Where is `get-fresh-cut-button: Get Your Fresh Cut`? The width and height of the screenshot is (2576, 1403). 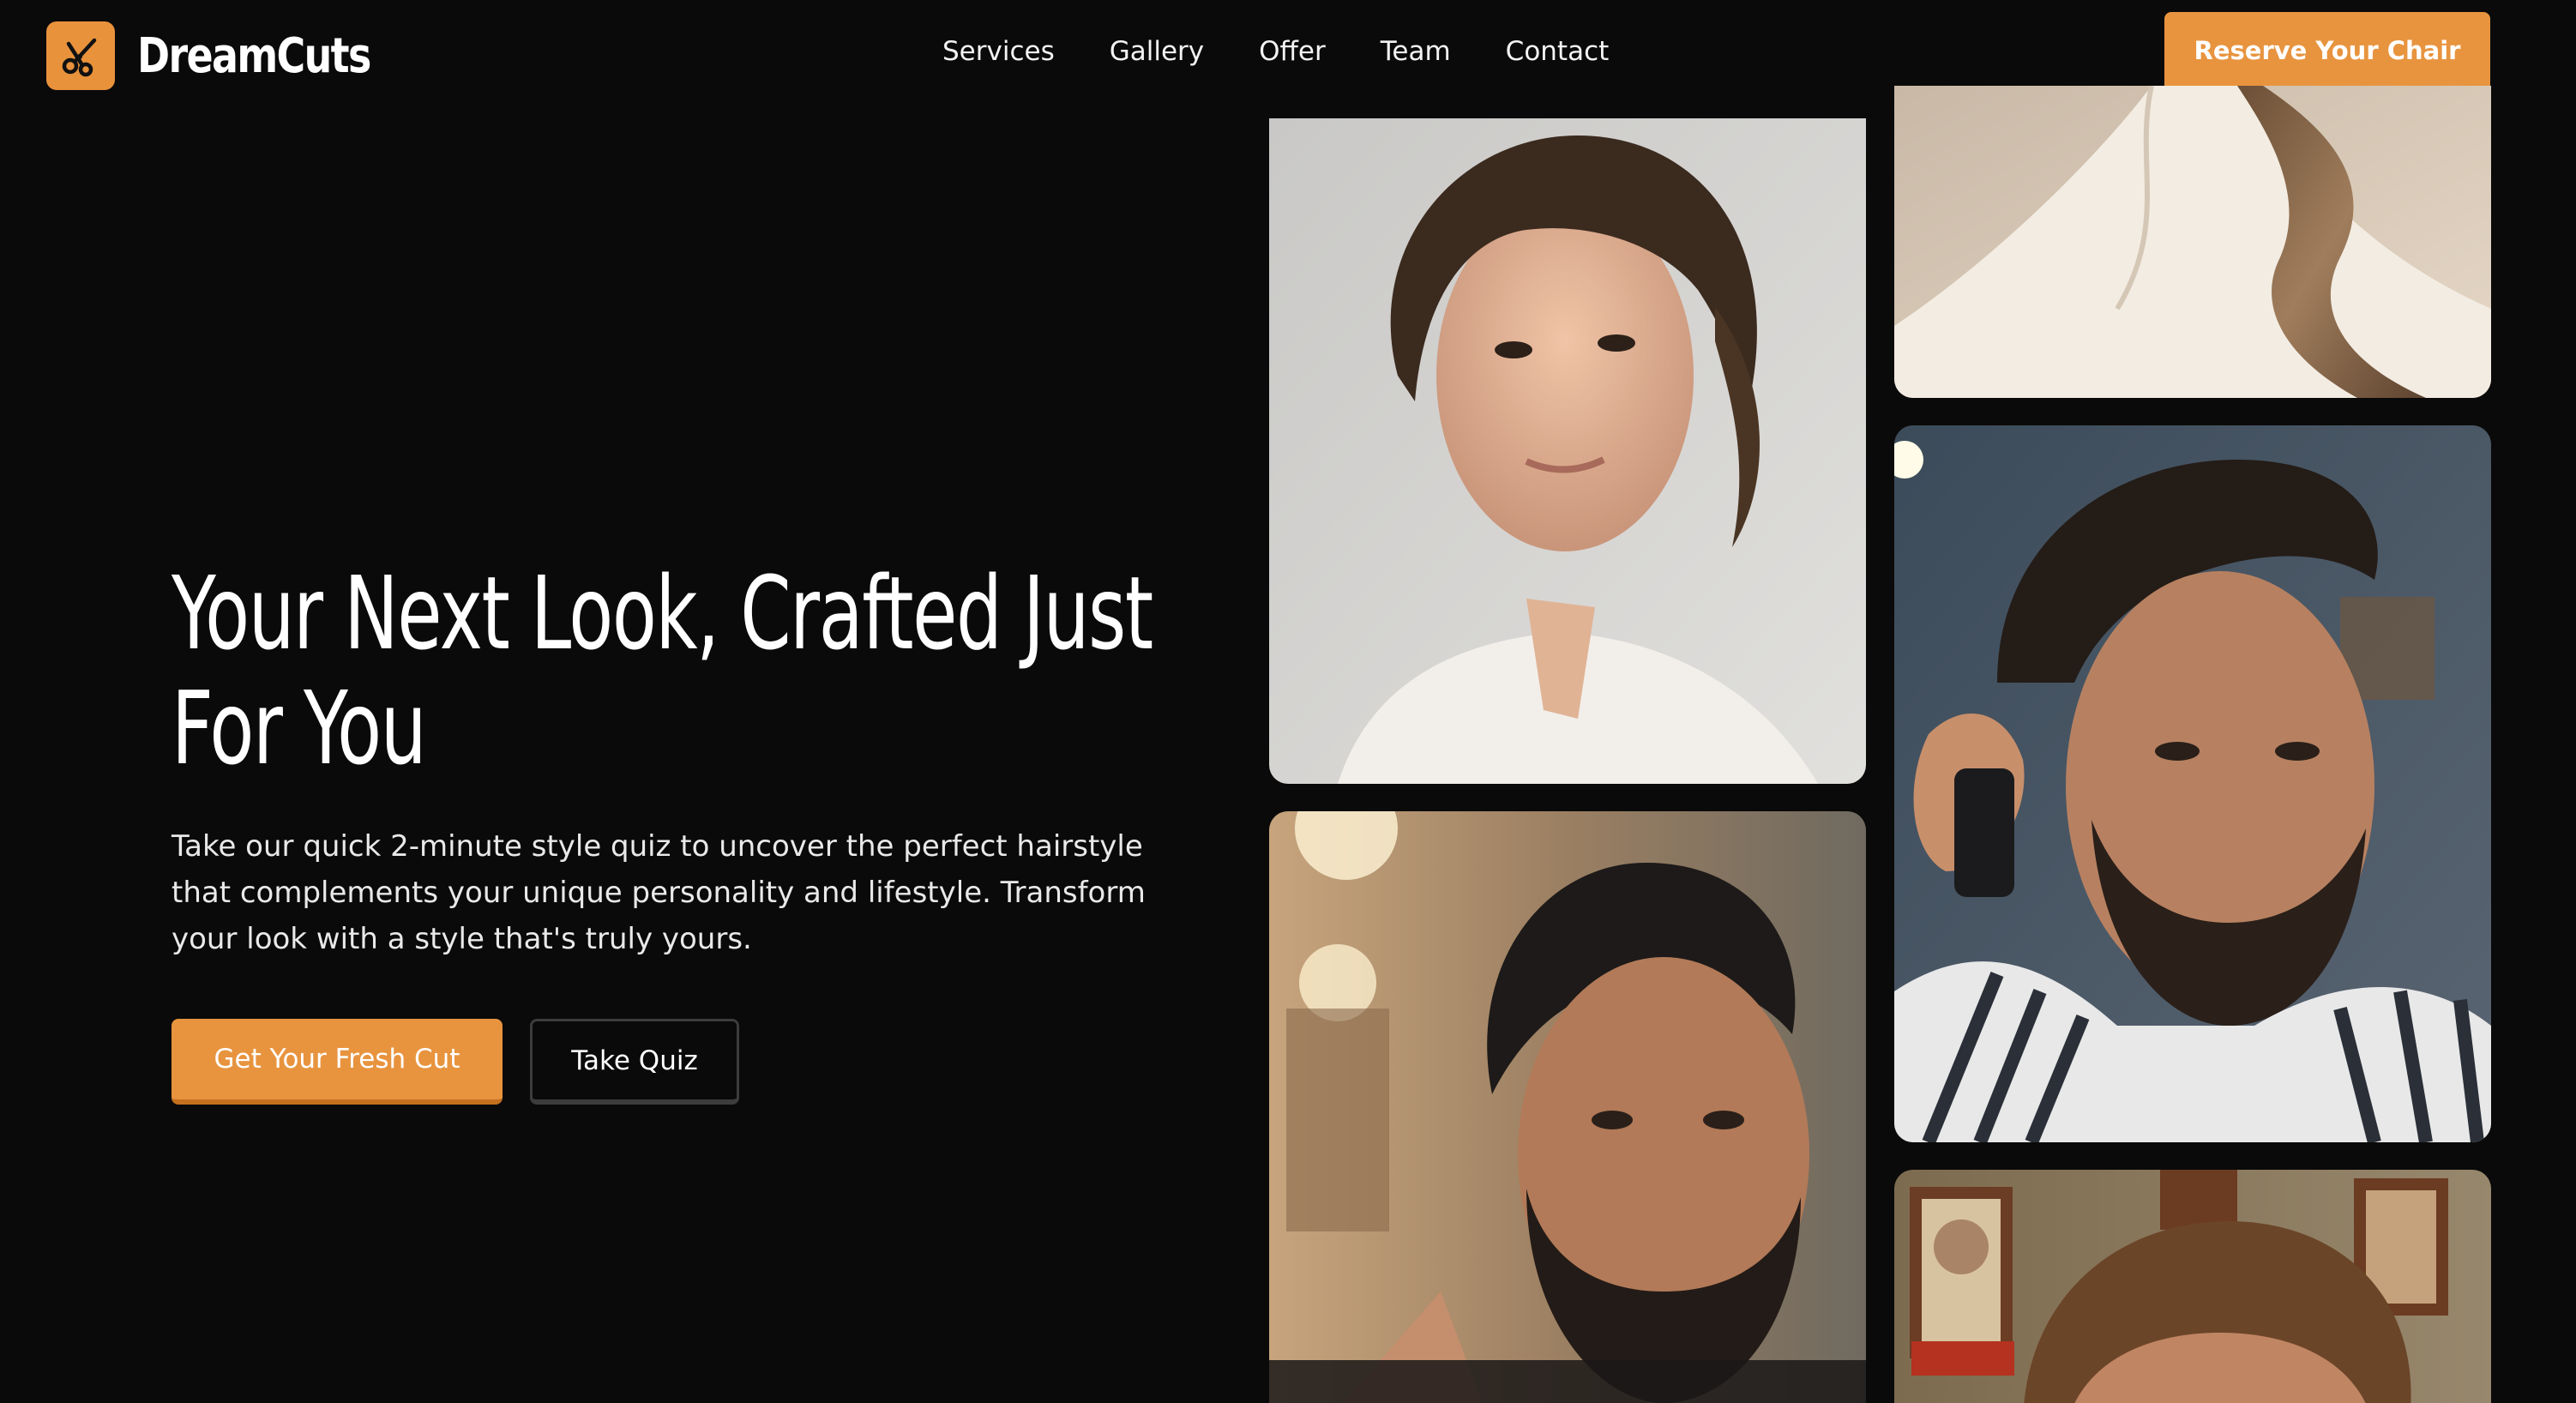
get-fresh-cut-button: Get Your Fresh Cut is located at coordinates (337, 1062).